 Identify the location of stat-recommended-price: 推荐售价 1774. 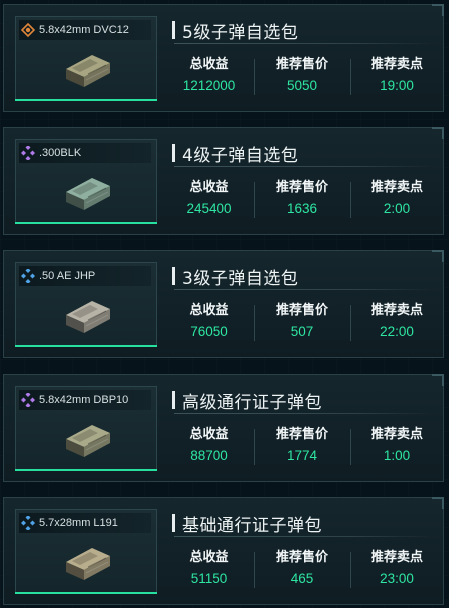
(302, 446).